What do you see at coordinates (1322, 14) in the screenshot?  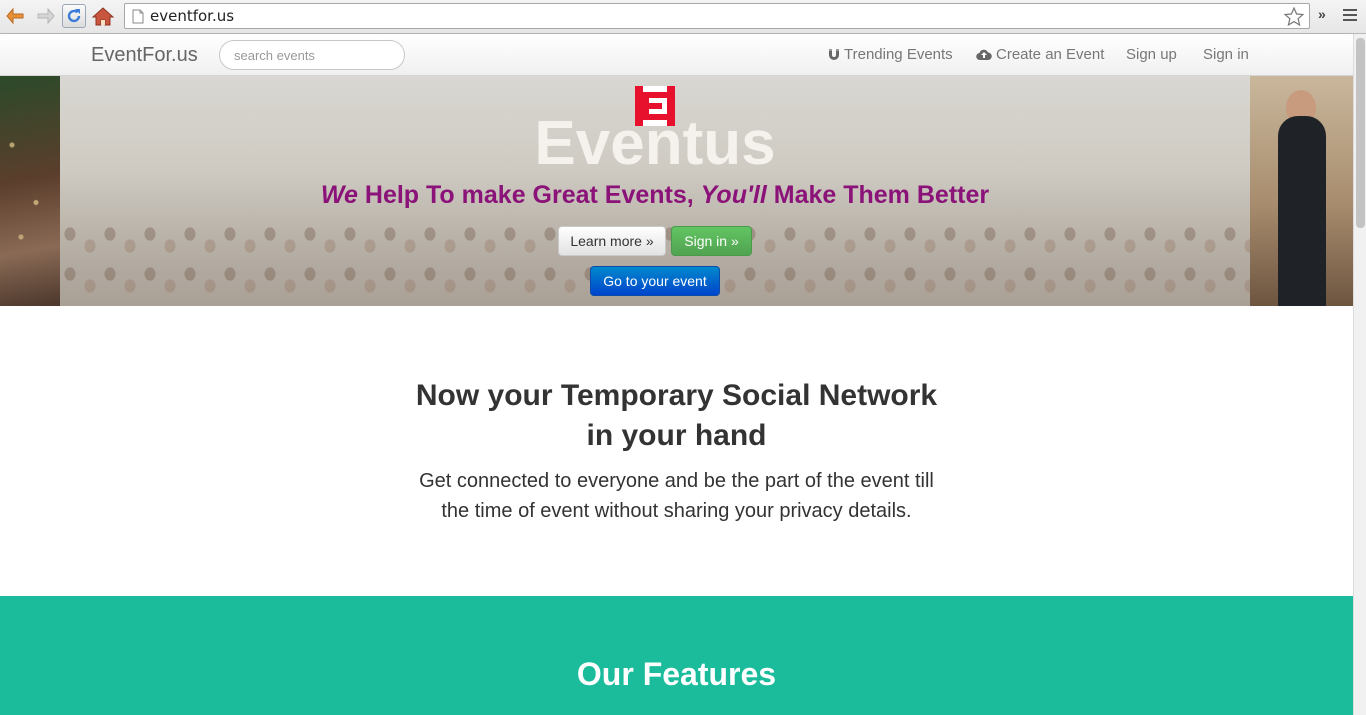 I see `extensions-overflow: »` at bounding box center [1322, 14].